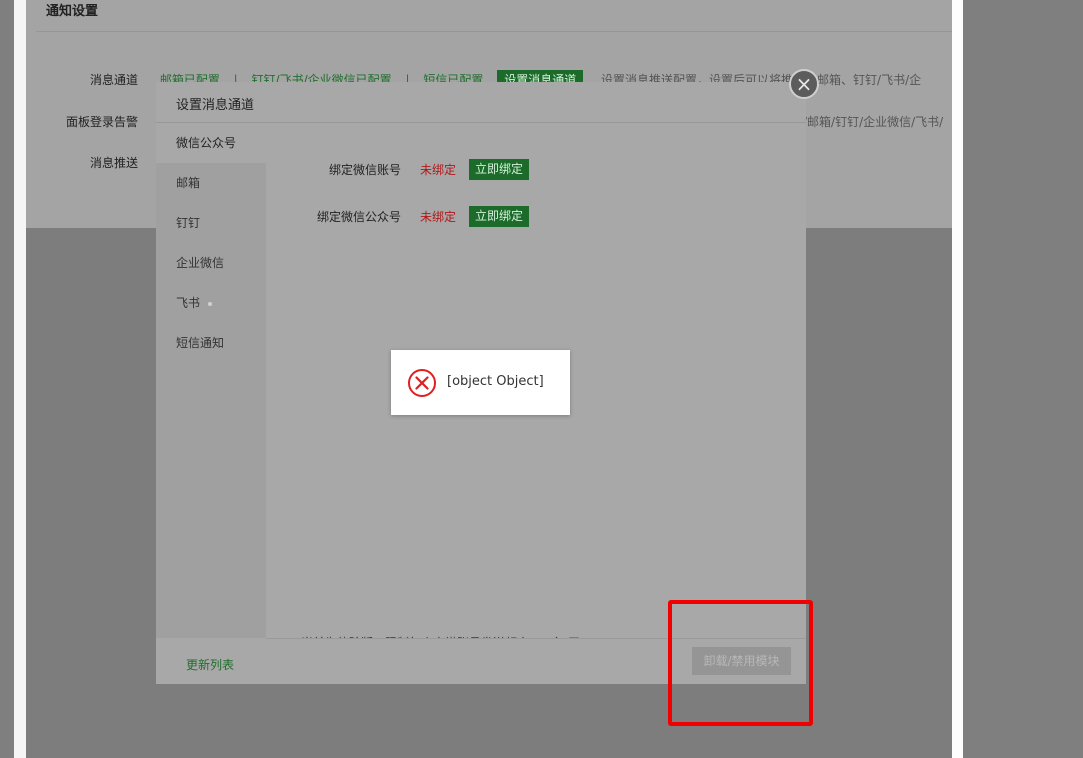  I want to click on page-left-edge, so click(20, 379).